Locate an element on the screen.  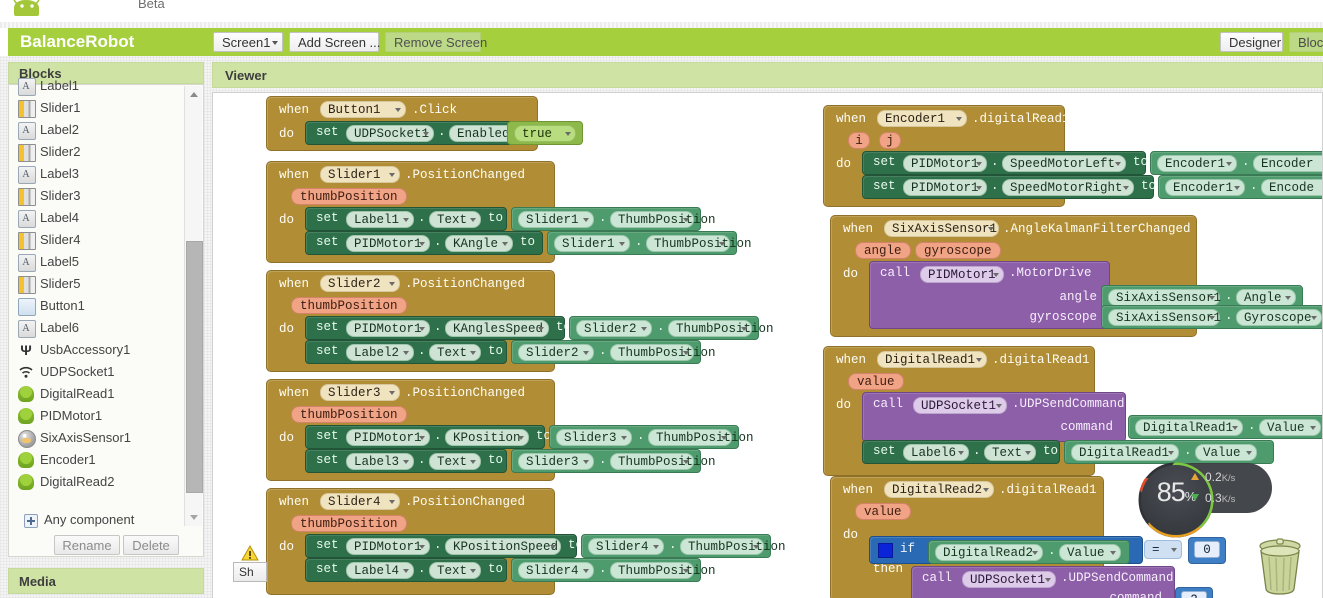
block-get-digitalread1-value: DigitalRead1 . Value is located at coordinates (1225, 427).